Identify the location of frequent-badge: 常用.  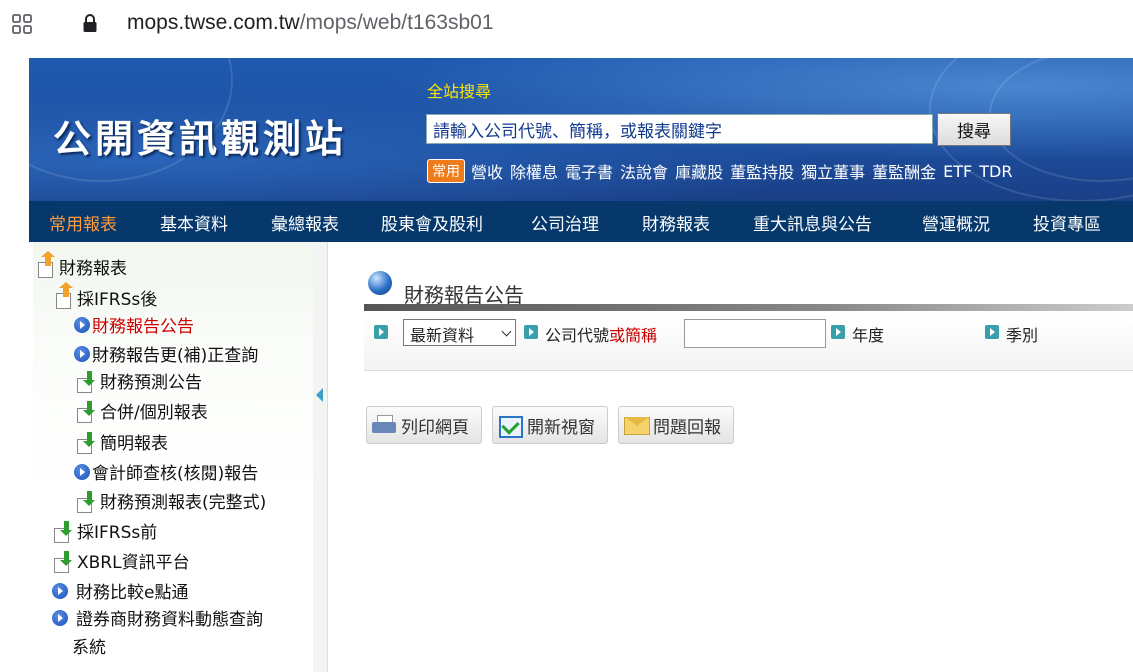
(446, 171).